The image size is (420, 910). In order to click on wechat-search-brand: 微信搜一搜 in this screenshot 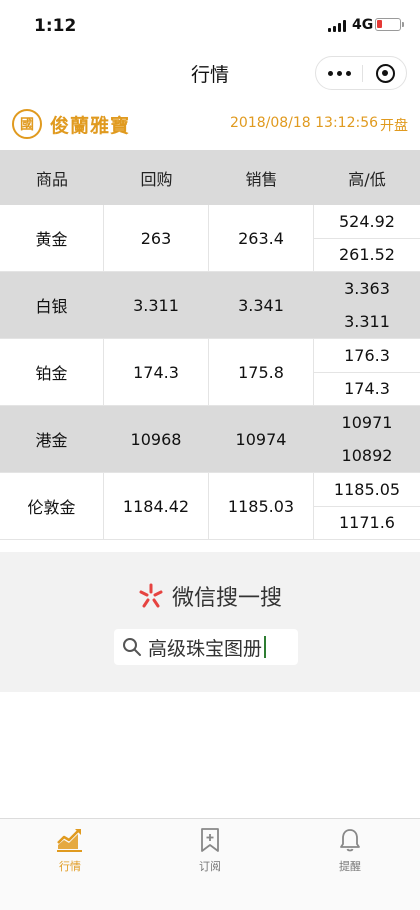, I will do `click(210, 596)`.